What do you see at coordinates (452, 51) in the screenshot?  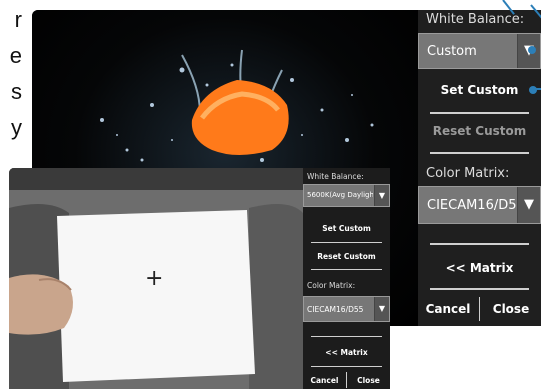 I see `white-balance-value: Custom` at bounding box center [452, 51].